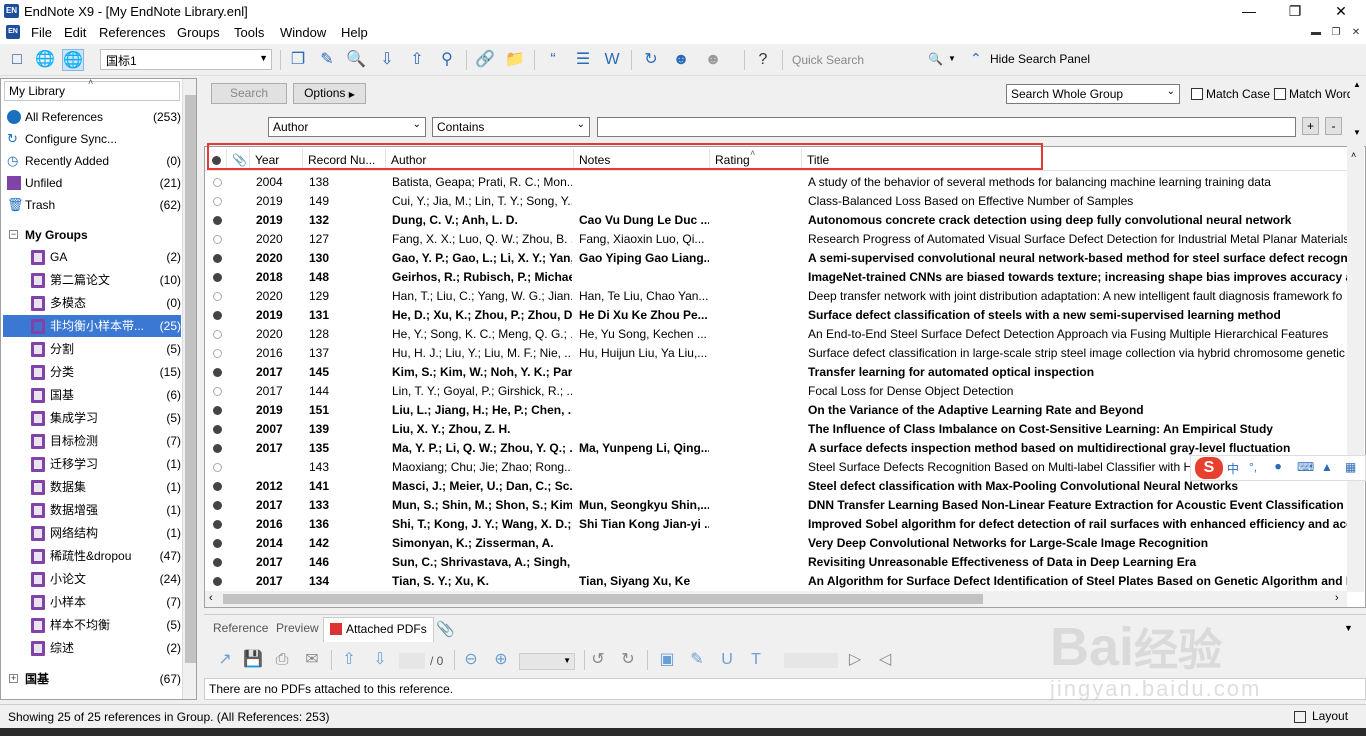 Image resolution: width=1366 pixels, height=736 pixels. I want to click on skin-icon: ▲, so click(1327, 467).